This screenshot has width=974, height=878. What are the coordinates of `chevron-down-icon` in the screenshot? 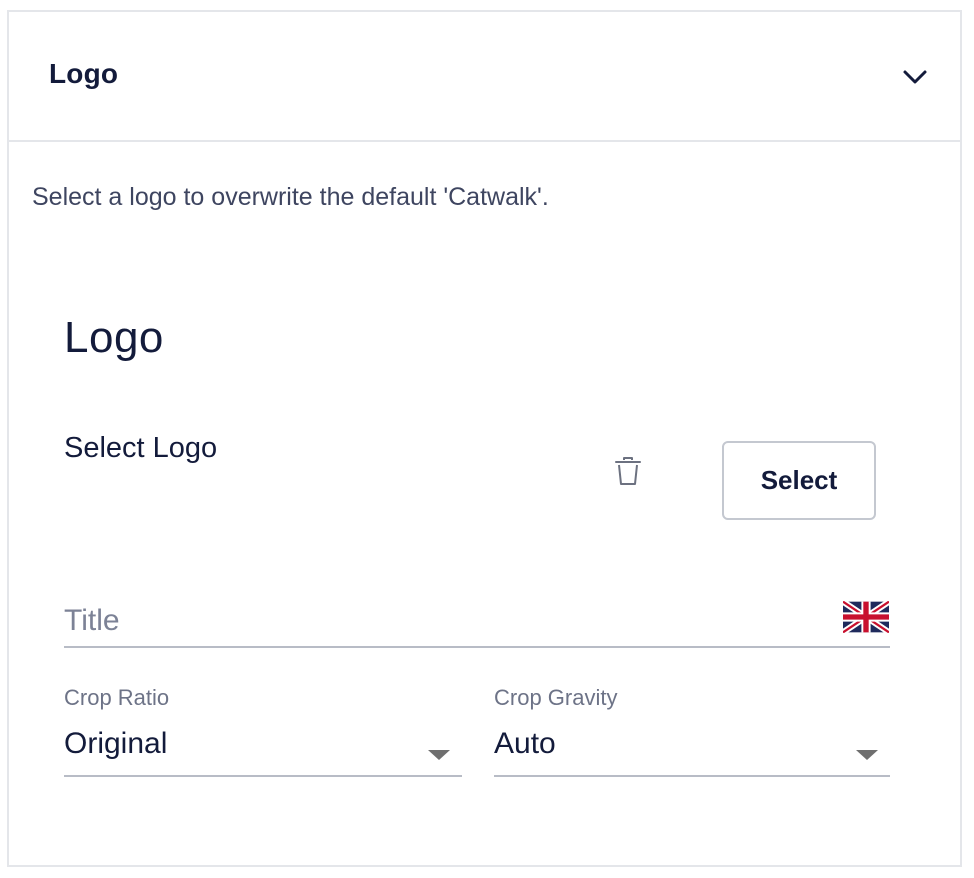 It's located at (915, 77).